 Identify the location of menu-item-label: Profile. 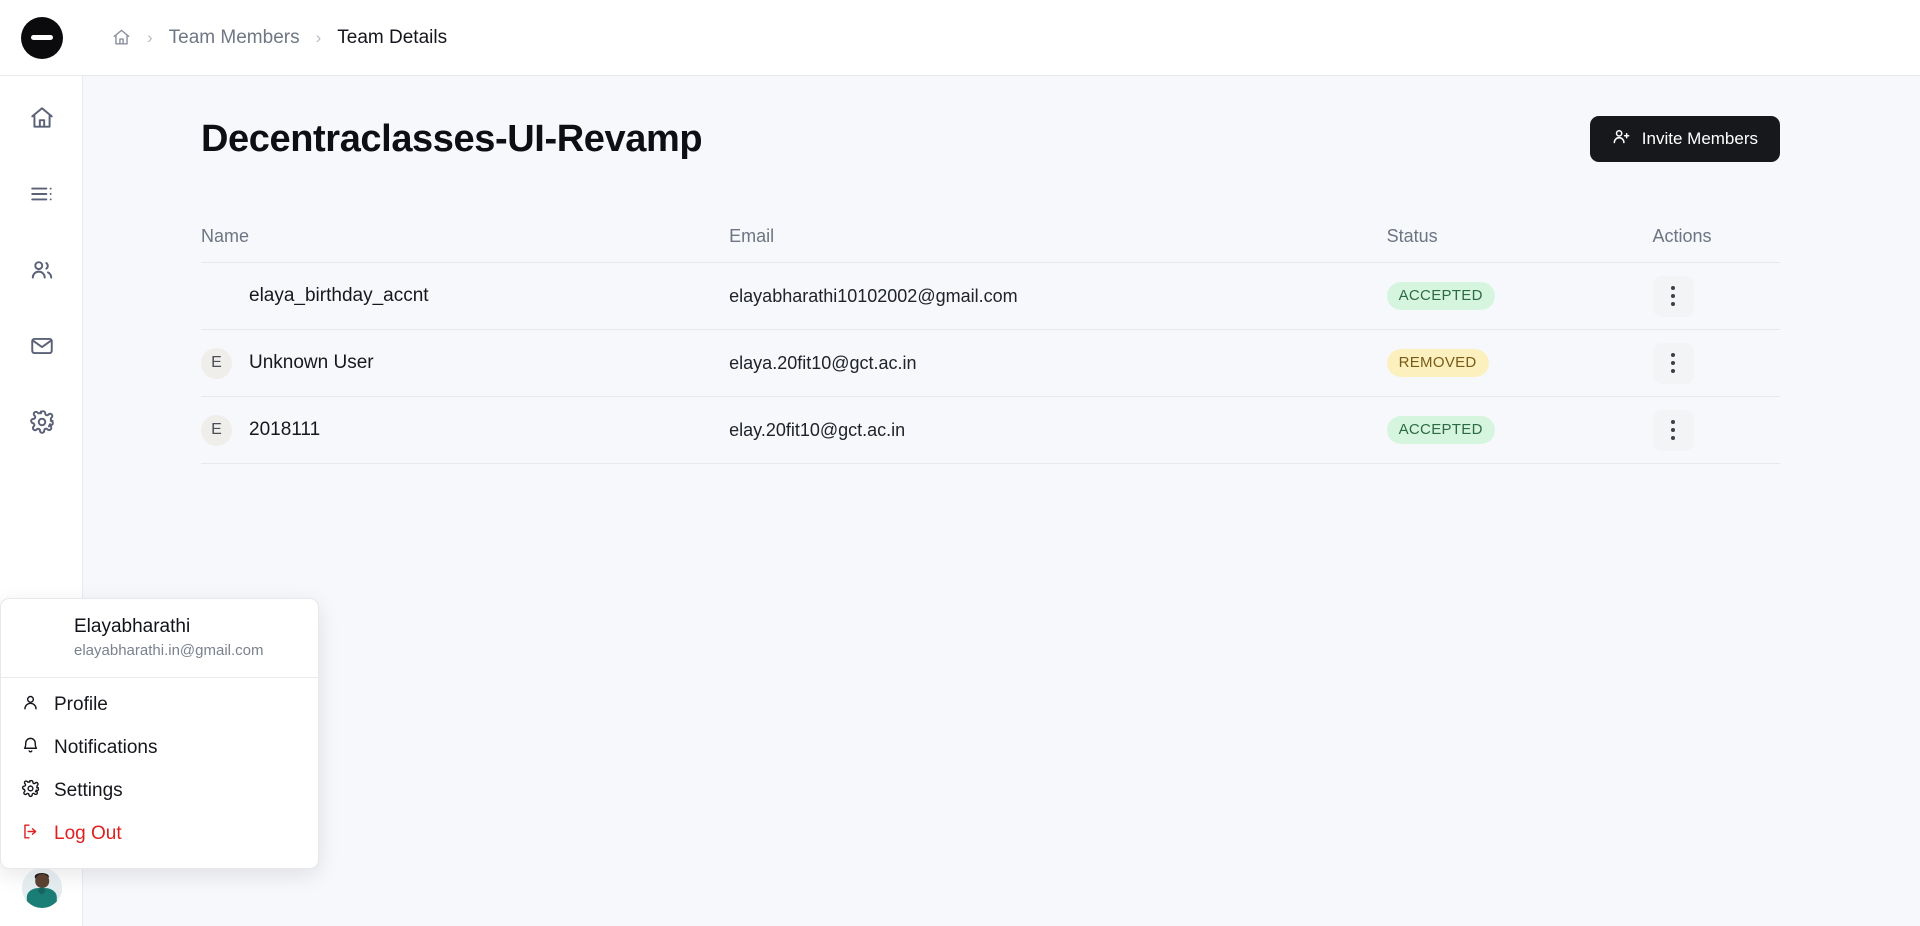
(81, 705).